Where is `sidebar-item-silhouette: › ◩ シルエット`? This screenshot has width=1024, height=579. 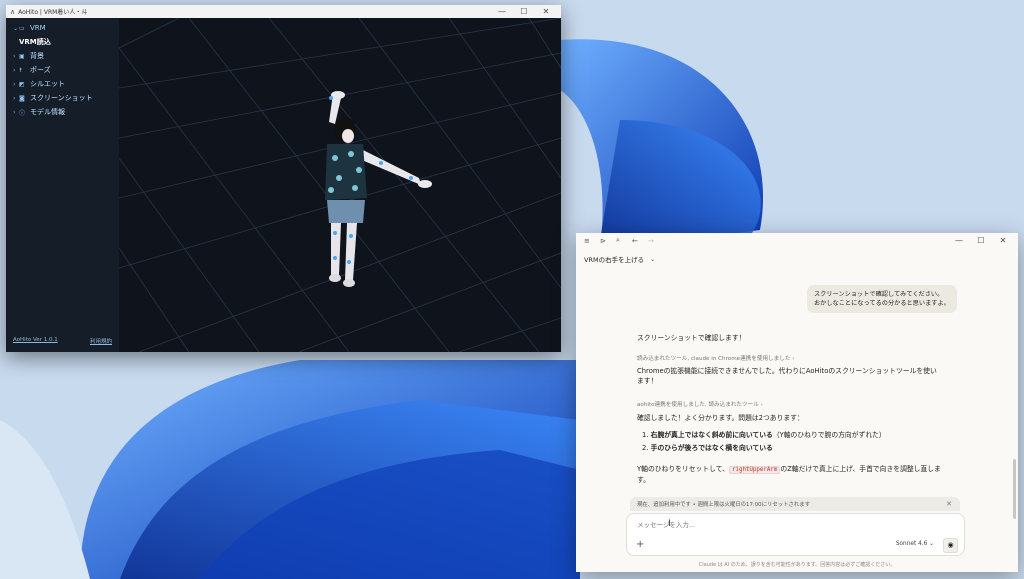
sidebar-item-silhouette: › ◩ シルエット is located at coordinates (62, 84).